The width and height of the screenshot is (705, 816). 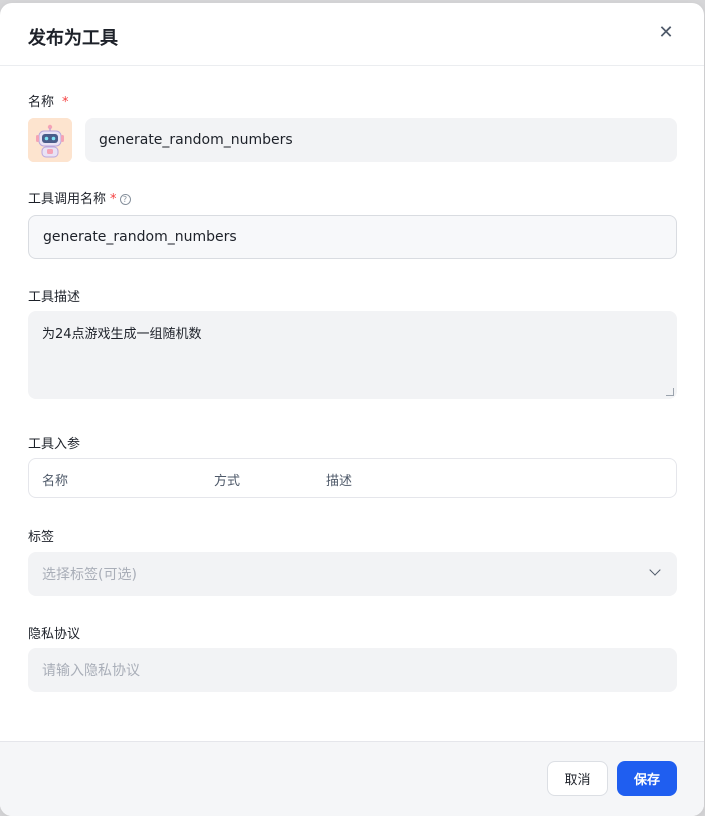 I want to click on help-circle-icon: ?, so click(x=125, y=199).